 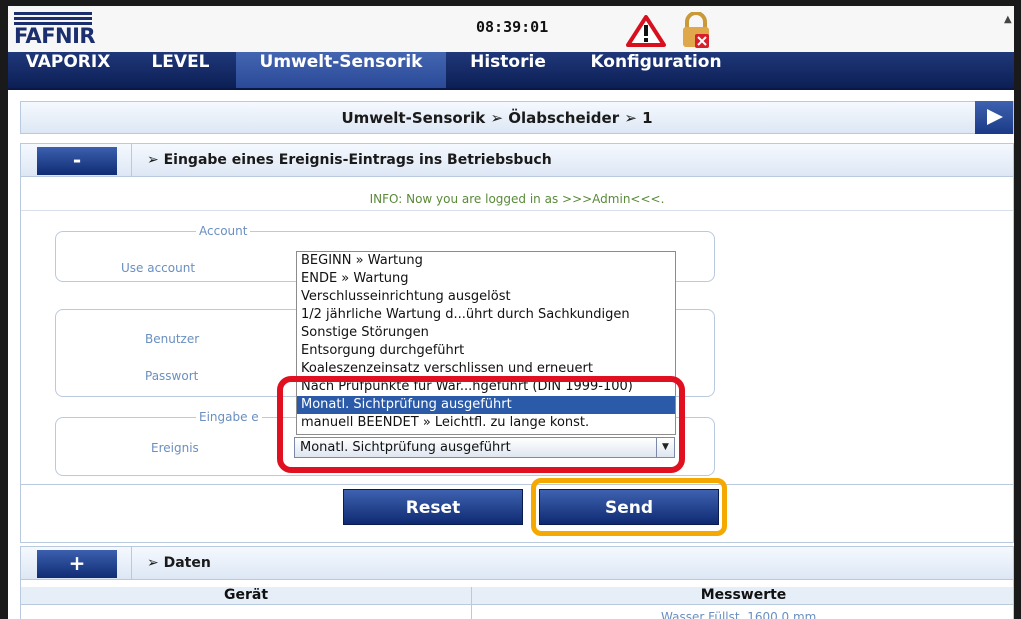 What do you see at coordinates (172, 339) in the screenshot?
I see `benutzer-label: Benutzer` at bounding box center [172, 339].